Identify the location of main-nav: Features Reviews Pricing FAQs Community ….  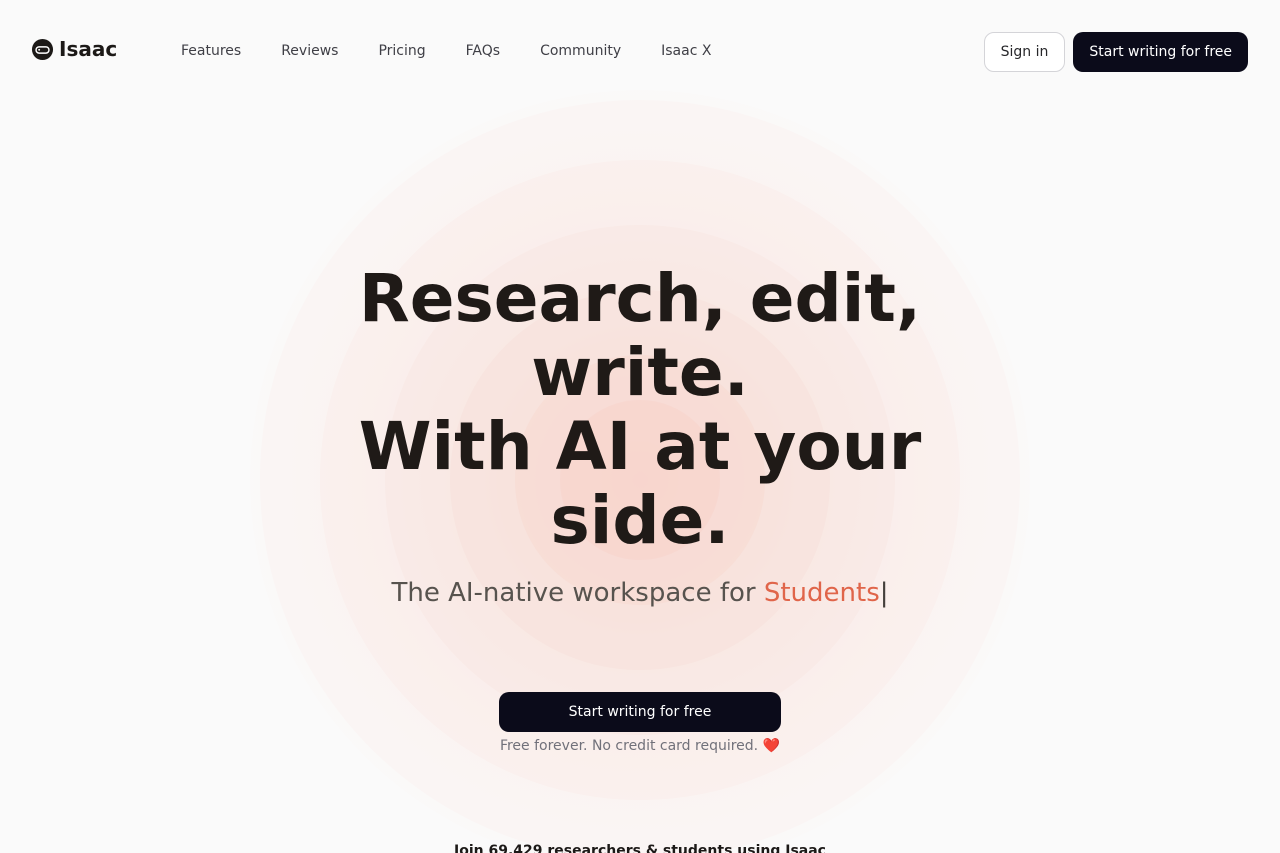
(446, 51).